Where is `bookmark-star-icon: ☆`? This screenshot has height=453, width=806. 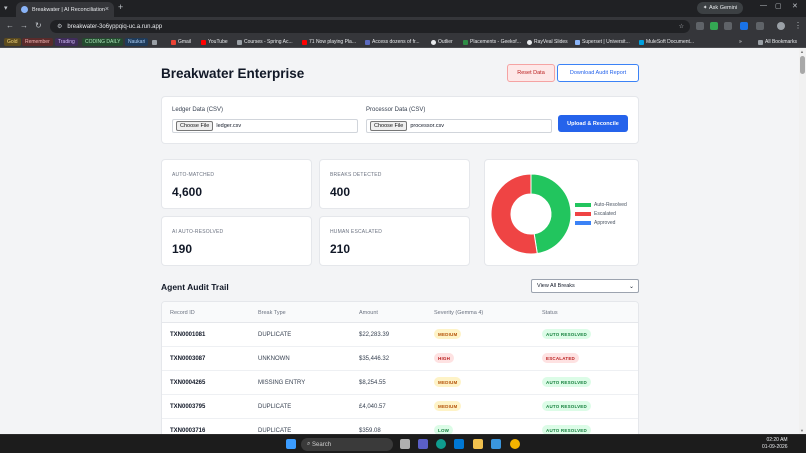
bookmark-star-icon: ☆ is located at coordinates (681, 26).